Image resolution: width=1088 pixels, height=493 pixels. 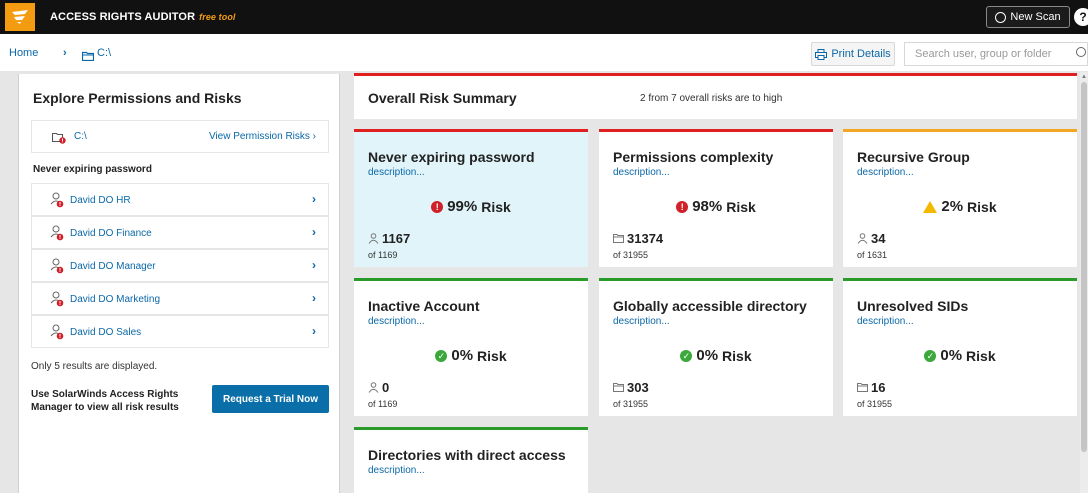 What do you see at coordinates (1081, 52) in the screenshot?
I see `search-icon` at bounding box center [1081, 52].